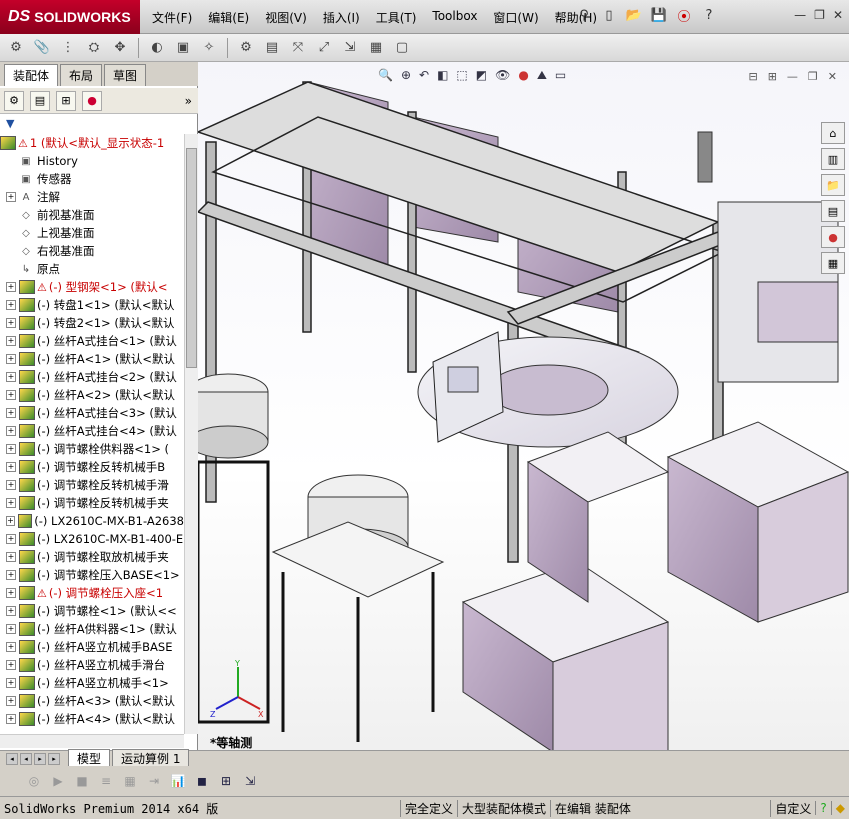  Describe the element at coordinates (442, 75) in the screenshot. I see `section-view-icon: ◧` at that location.